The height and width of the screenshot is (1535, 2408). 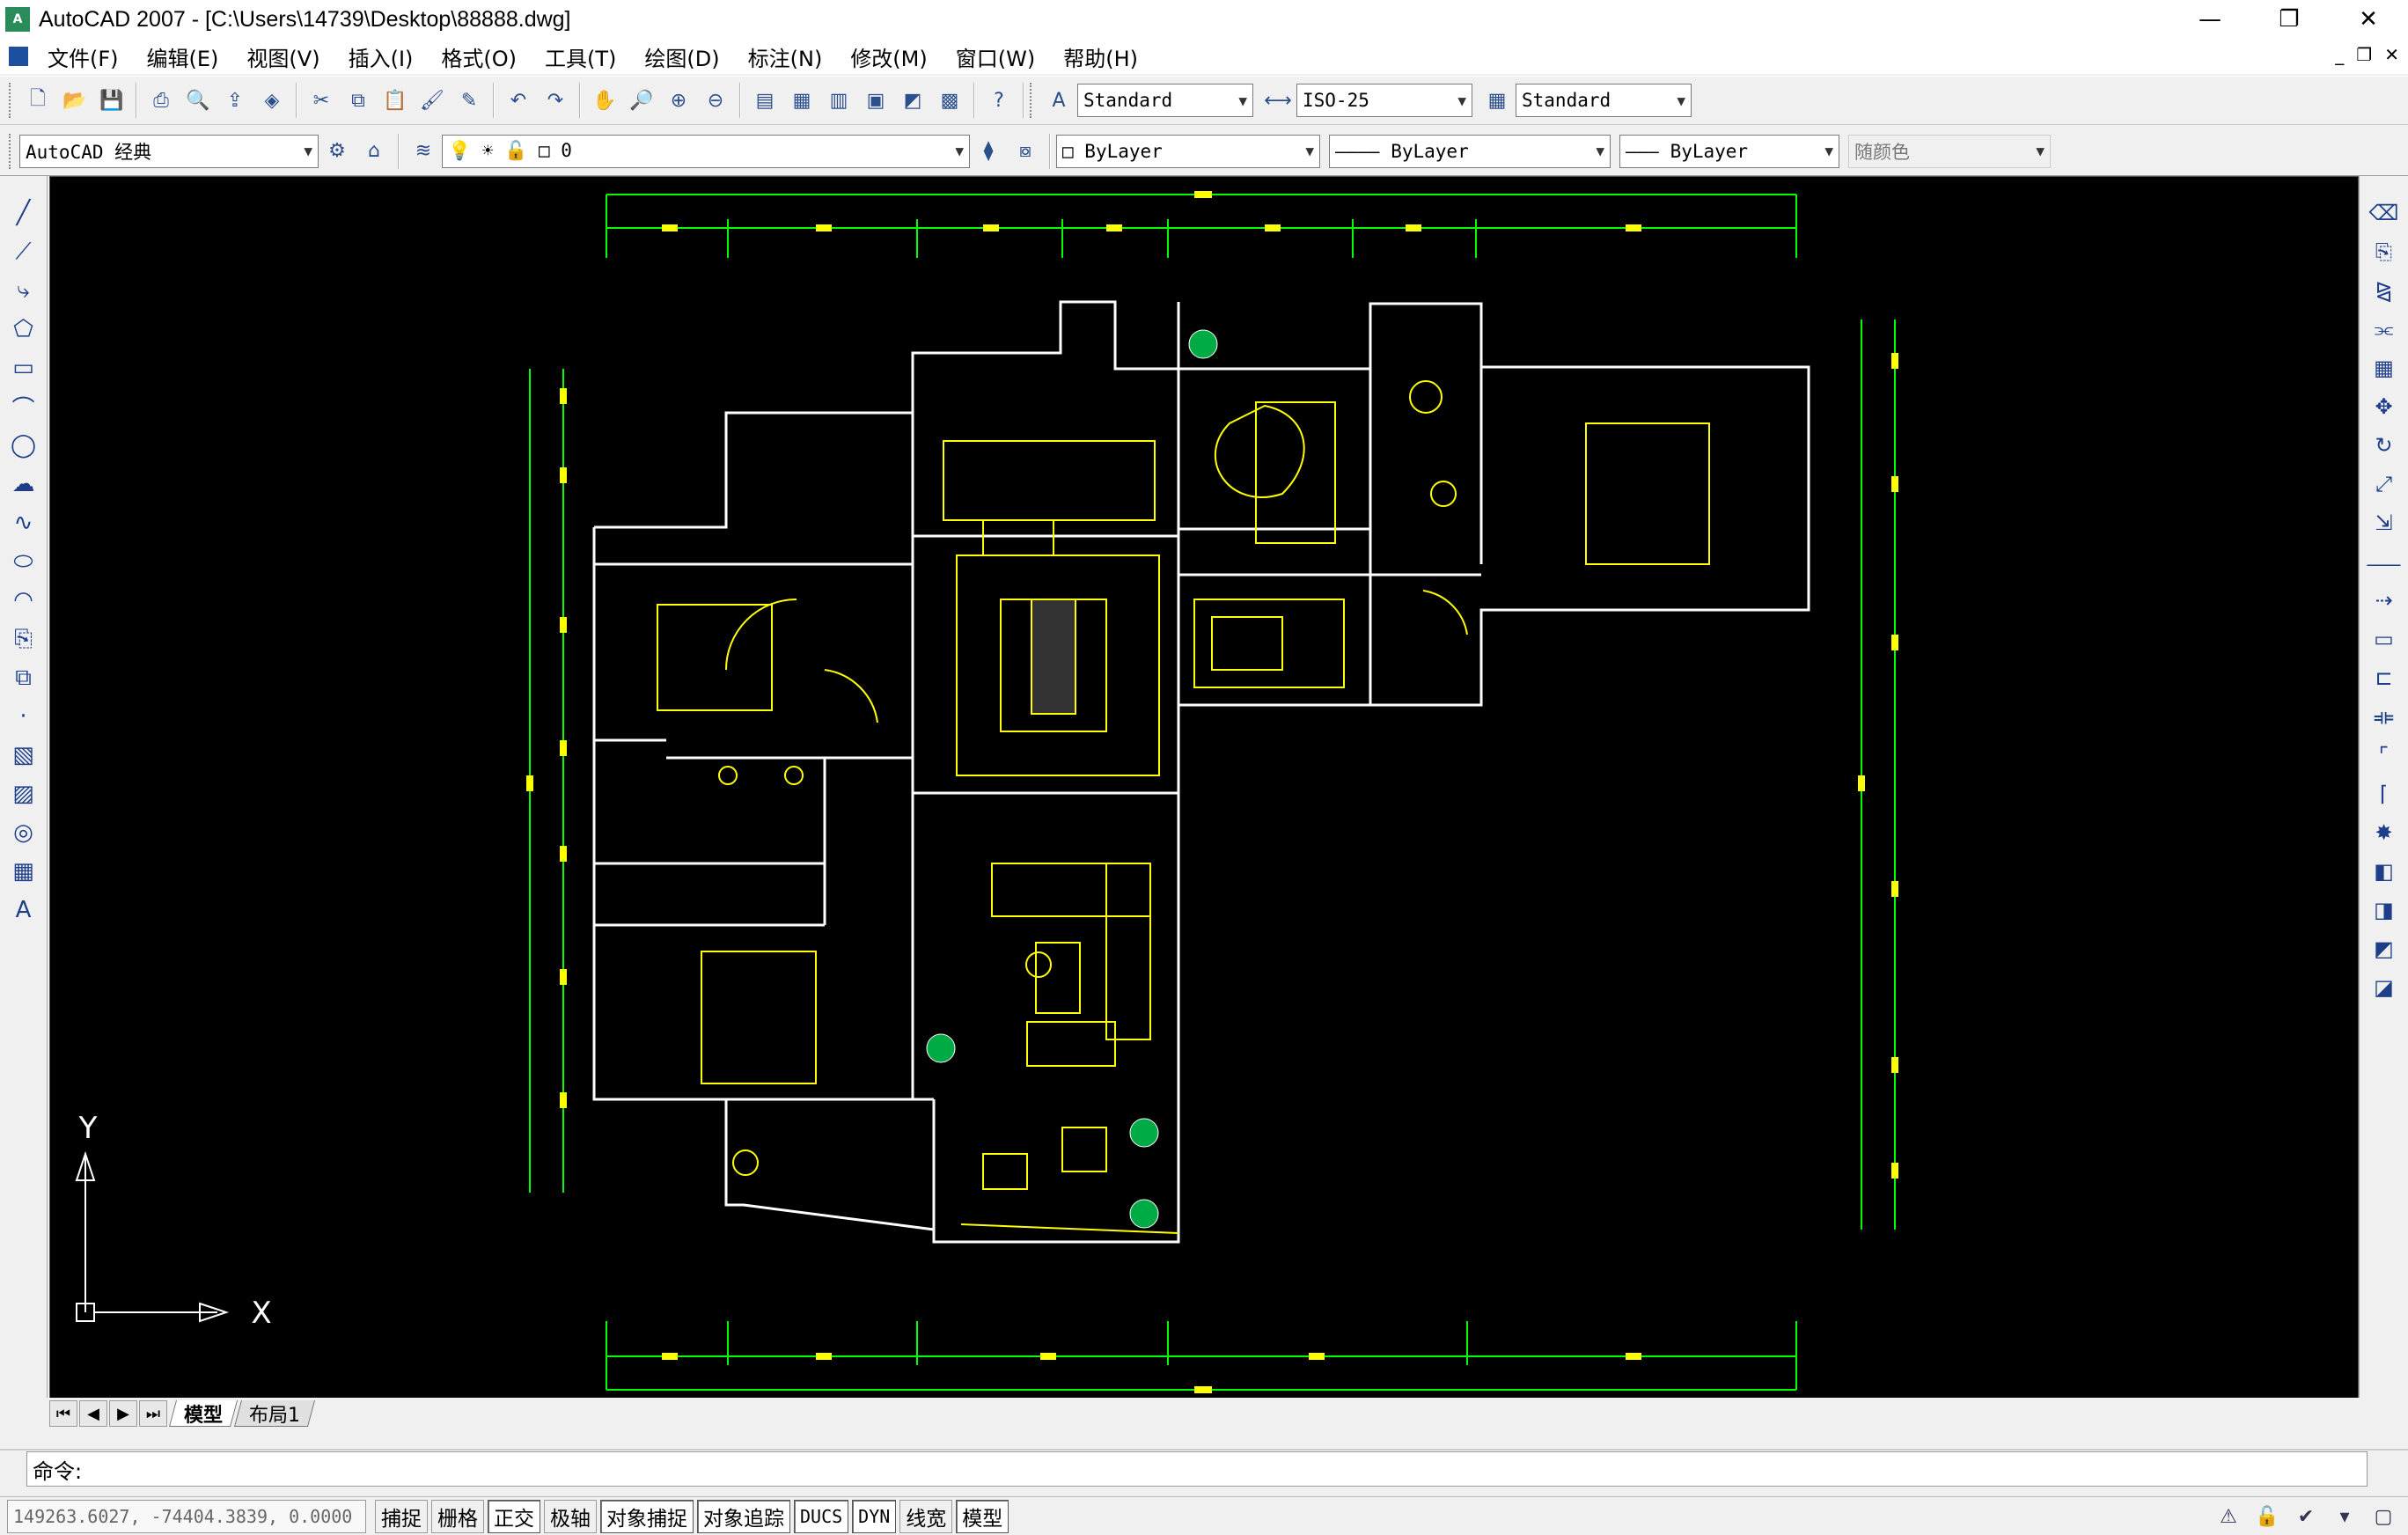 I want to click on properties-icon: ▤, so click(x=765, y=100).